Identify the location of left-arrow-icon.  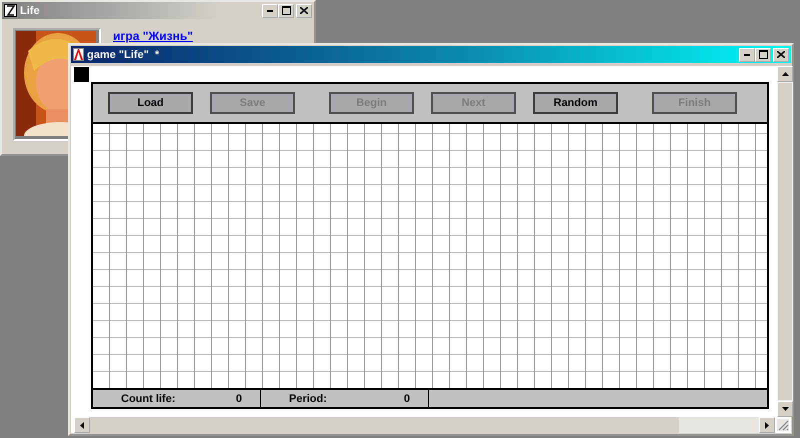
(82, 425).